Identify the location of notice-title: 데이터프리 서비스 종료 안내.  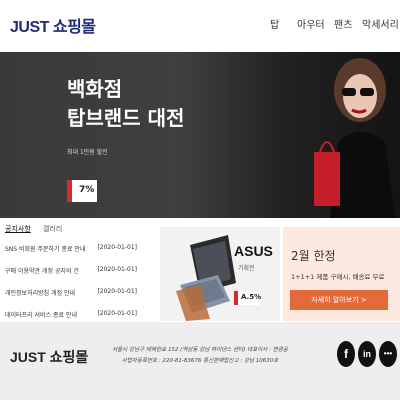
(41, 314).